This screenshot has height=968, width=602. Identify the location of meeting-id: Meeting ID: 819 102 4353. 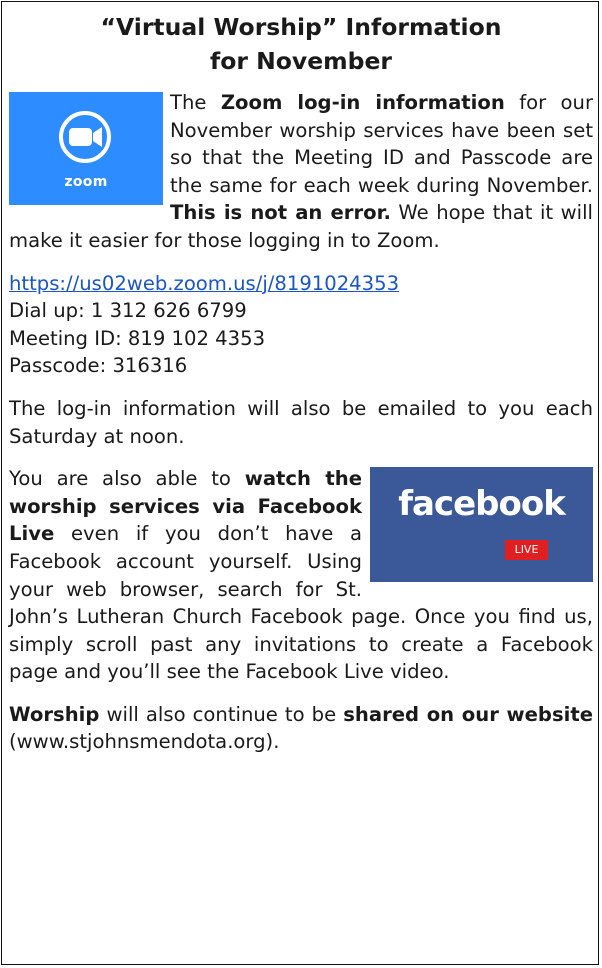
(137, 338).